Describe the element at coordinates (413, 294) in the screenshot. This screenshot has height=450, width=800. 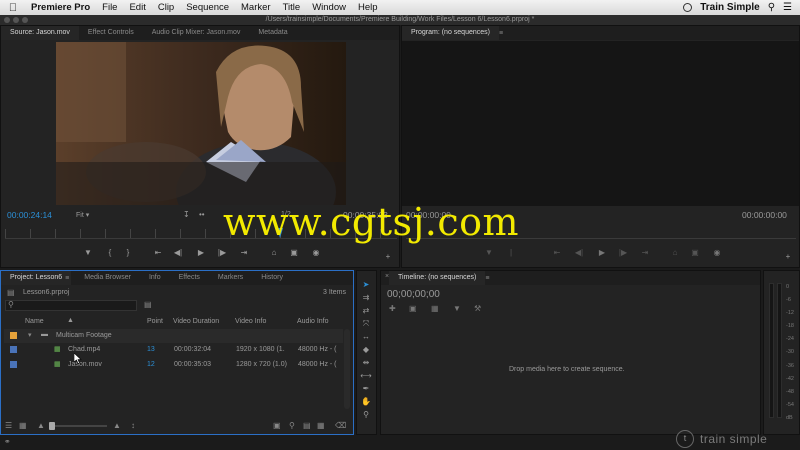
I see `timeline-timecode: 00;00;00;00` at that location.